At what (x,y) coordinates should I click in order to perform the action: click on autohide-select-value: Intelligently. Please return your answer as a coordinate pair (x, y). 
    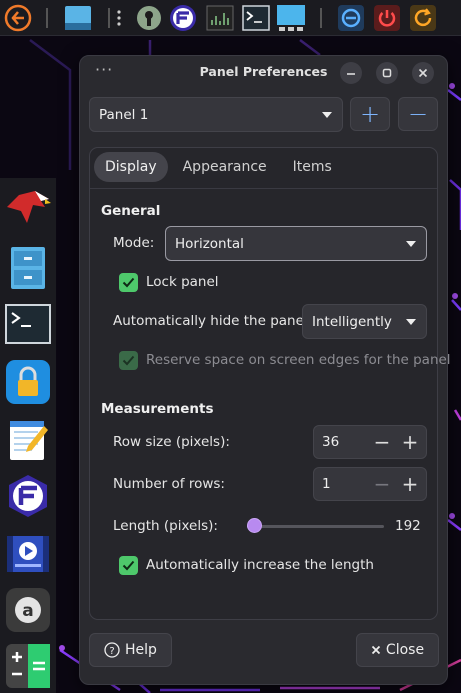
    Looking at the image, I should click on (352, 321).